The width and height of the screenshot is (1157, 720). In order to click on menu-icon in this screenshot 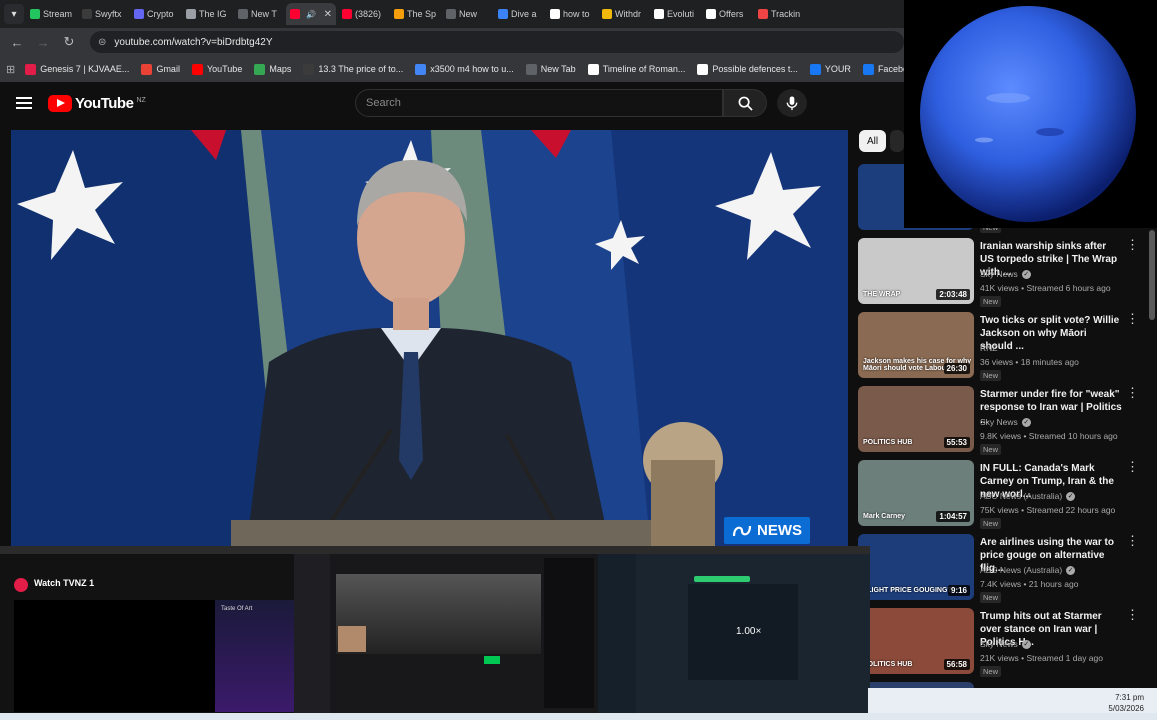, I will do `click(24, 103)`.